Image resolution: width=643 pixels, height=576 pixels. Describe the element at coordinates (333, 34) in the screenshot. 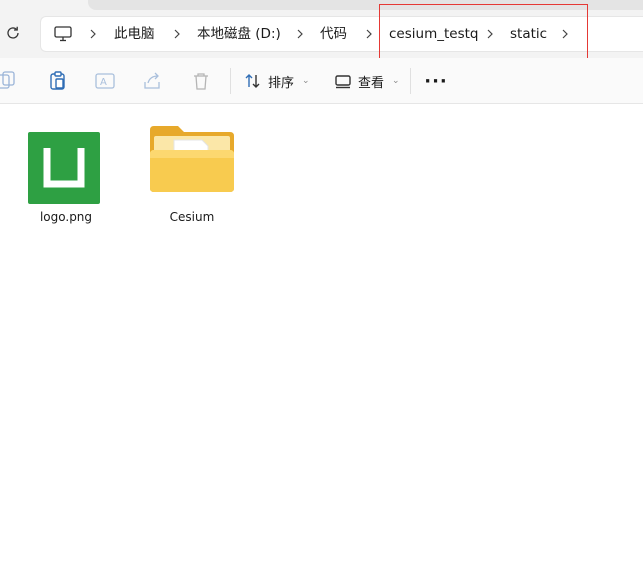

I see `breadcrumb-code: 代码` at that location.